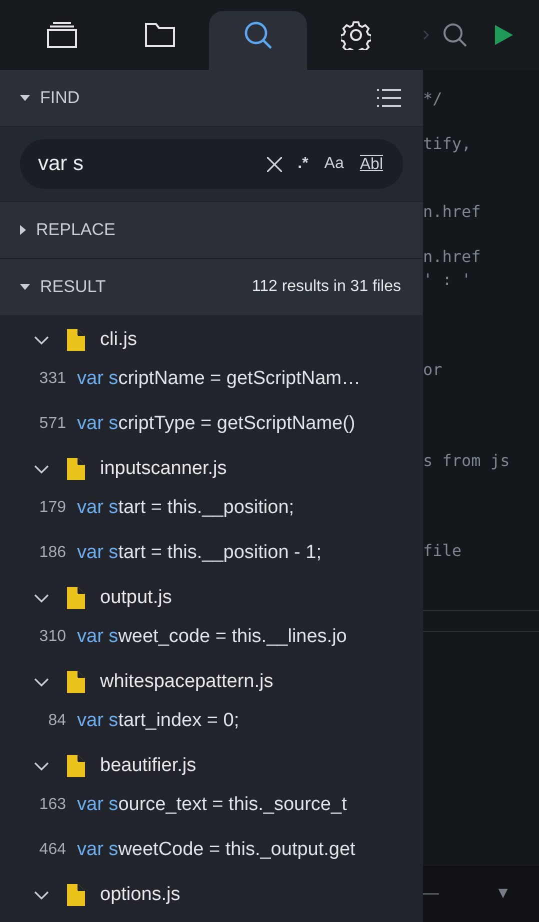  Describe the element at coordinates (503, 894) in the screenshot. I see `dropdown-icon: ▼` at that location.